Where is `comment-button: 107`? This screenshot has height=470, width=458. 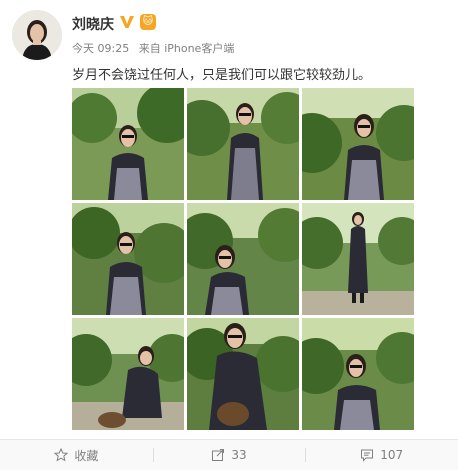 comment-button: 107 is located at coordinates (381, 455).